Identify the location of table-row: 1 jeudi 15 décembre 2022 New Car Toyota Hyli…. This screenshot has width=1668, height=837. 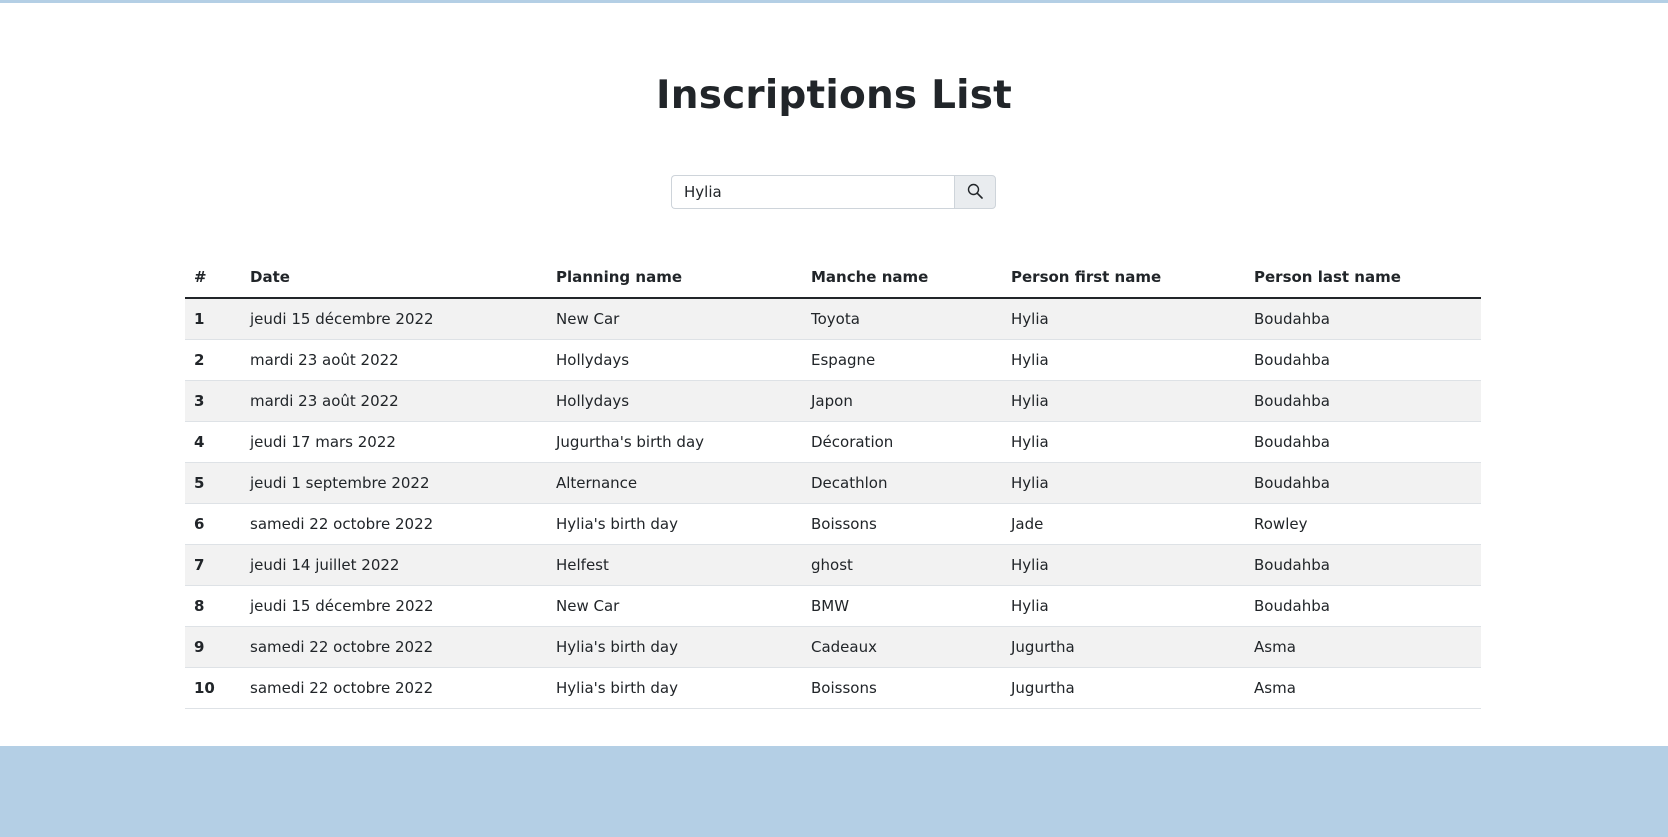
(833, 319).